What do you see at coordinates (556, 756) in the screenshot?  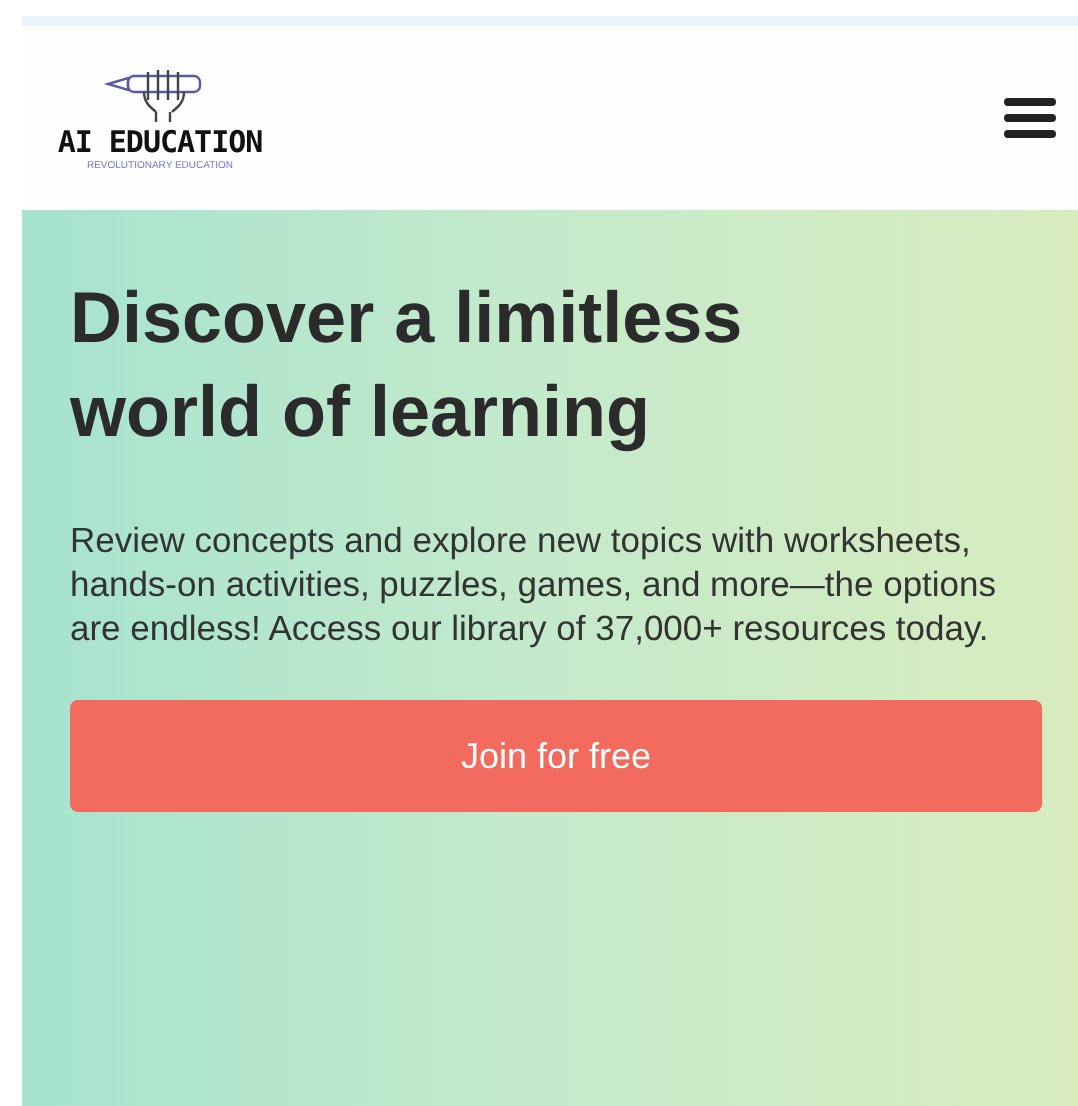 I see `join-button: Join for free` at bounding box center [556, 756].